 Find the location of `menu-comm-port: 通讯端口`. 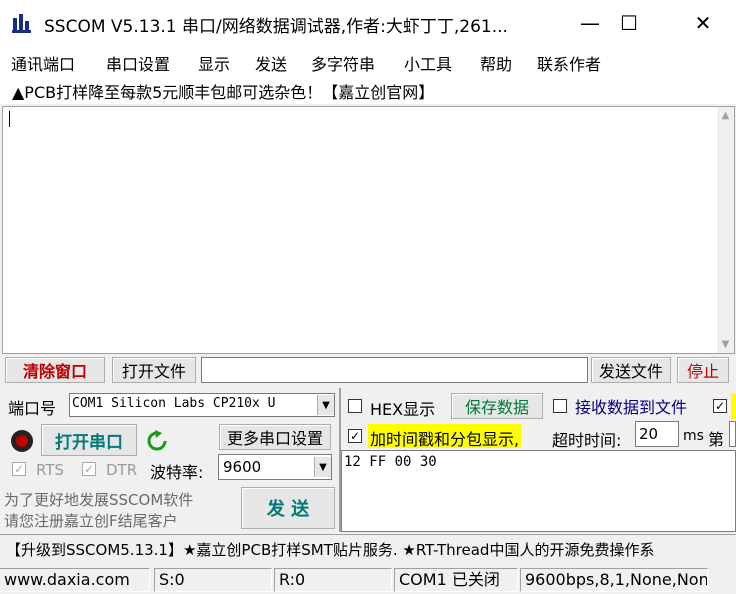

menu-comm-port: 通讯端口 is located at coordinates (43, 63).